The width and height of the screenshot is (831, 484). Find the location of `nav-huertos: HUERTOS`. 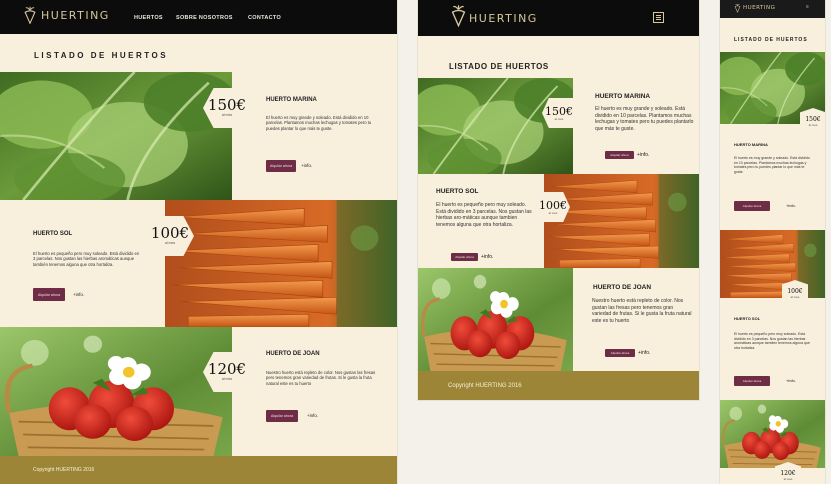

nav-huertos: HUERTOS is located at coordinates (148, 18).